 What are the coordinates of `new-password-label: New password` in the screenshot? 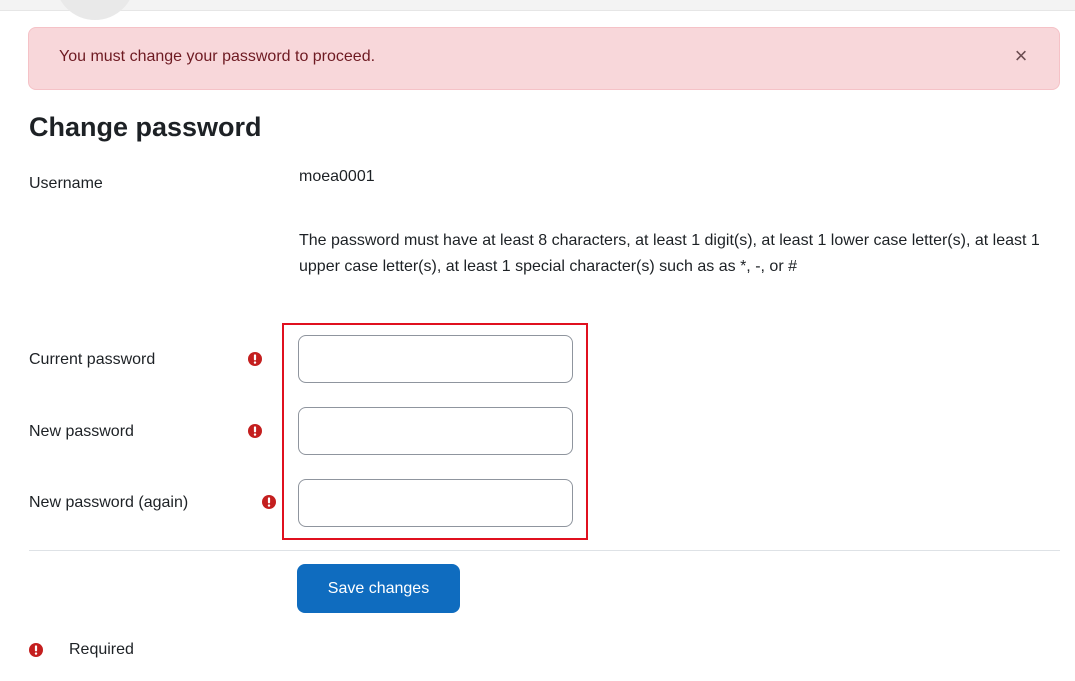 It's located at (81, 431).